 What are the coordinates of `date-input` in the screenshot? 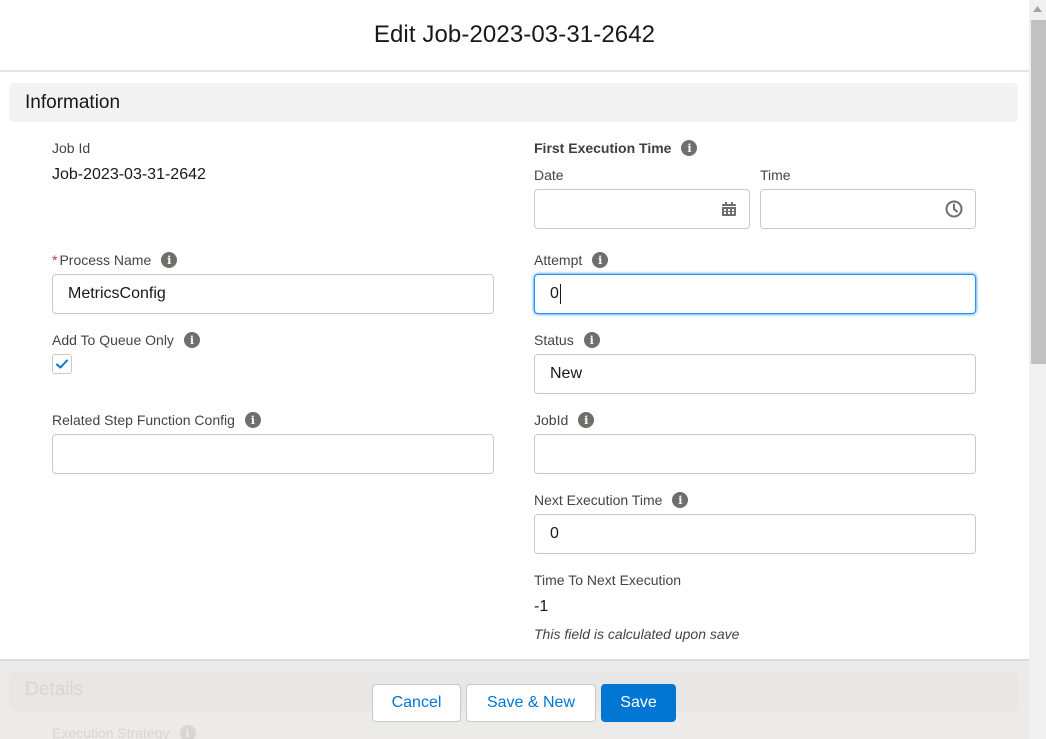 It's located at (642, 209).